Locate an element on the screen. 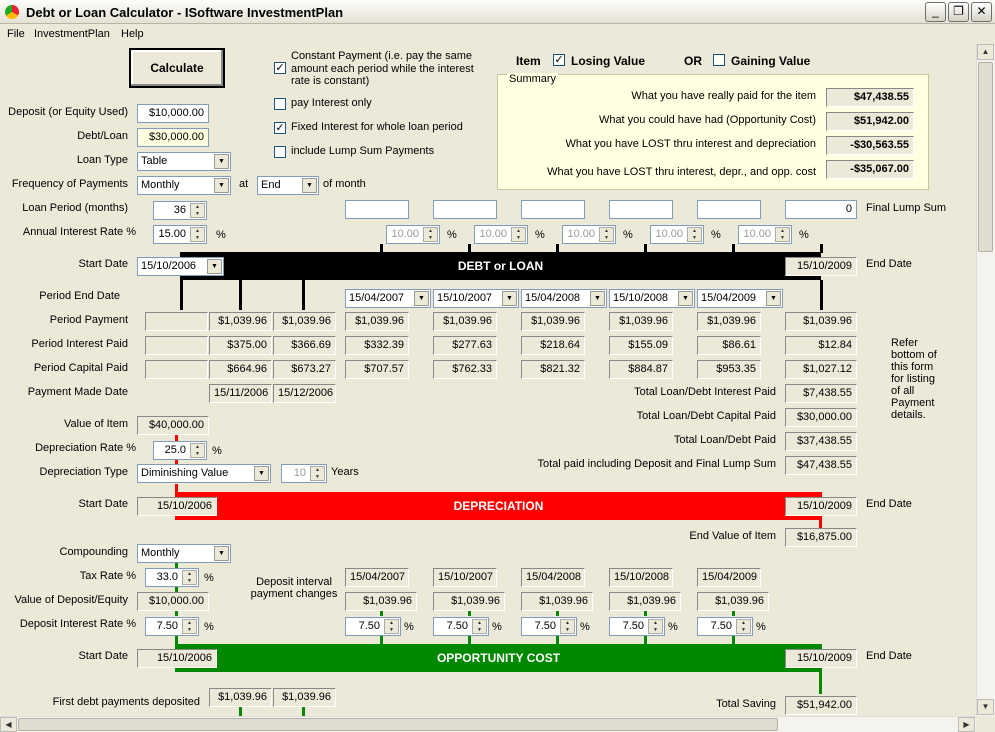 Image resolution: width=995 pixels, height=732 pixels. menu-help: Help is located at coordinates (132, 34).